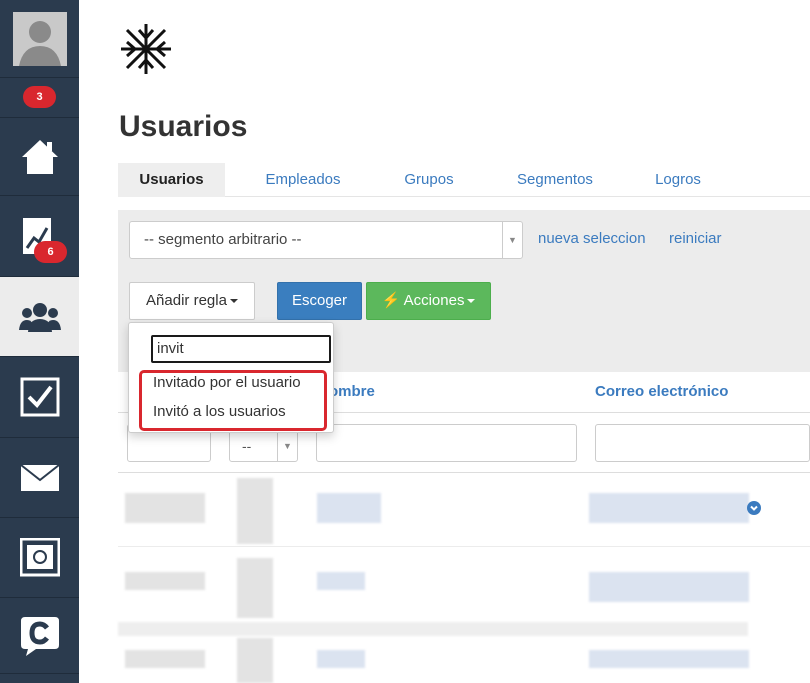  I want to click on tab-segmentos: Segmentos, so click(555, 180).